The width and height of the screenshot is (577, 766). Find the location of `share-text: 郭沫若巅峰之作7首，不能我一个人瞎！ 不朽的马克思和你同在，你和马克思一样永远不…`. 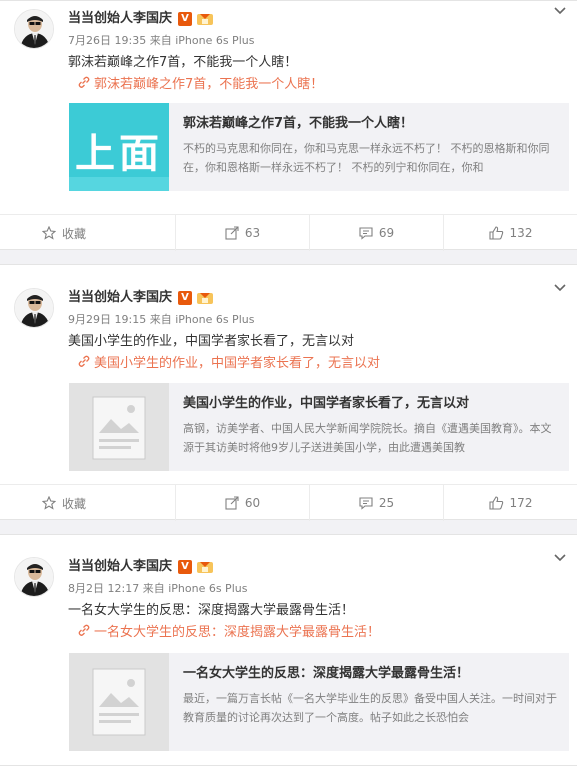

share-text: 郭沫若巅峰之作7首，不能我一个人瞎！ 不朽的马克思和你同在，你和马克思一样永远不… is located at coordinates (371, 140).